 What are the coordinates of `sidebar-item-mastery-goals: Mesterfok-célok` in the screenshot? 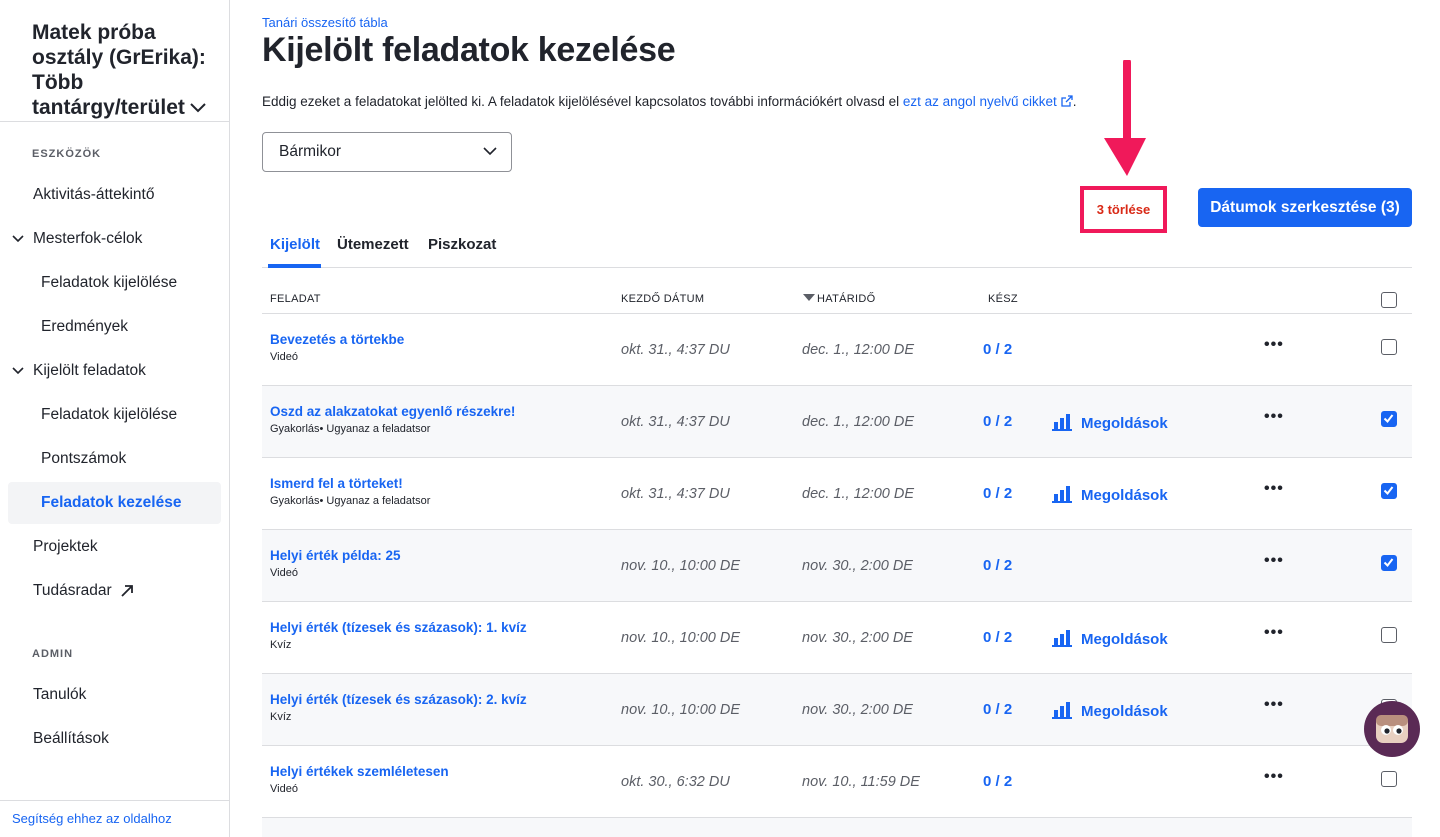 It's located at (114, 239).